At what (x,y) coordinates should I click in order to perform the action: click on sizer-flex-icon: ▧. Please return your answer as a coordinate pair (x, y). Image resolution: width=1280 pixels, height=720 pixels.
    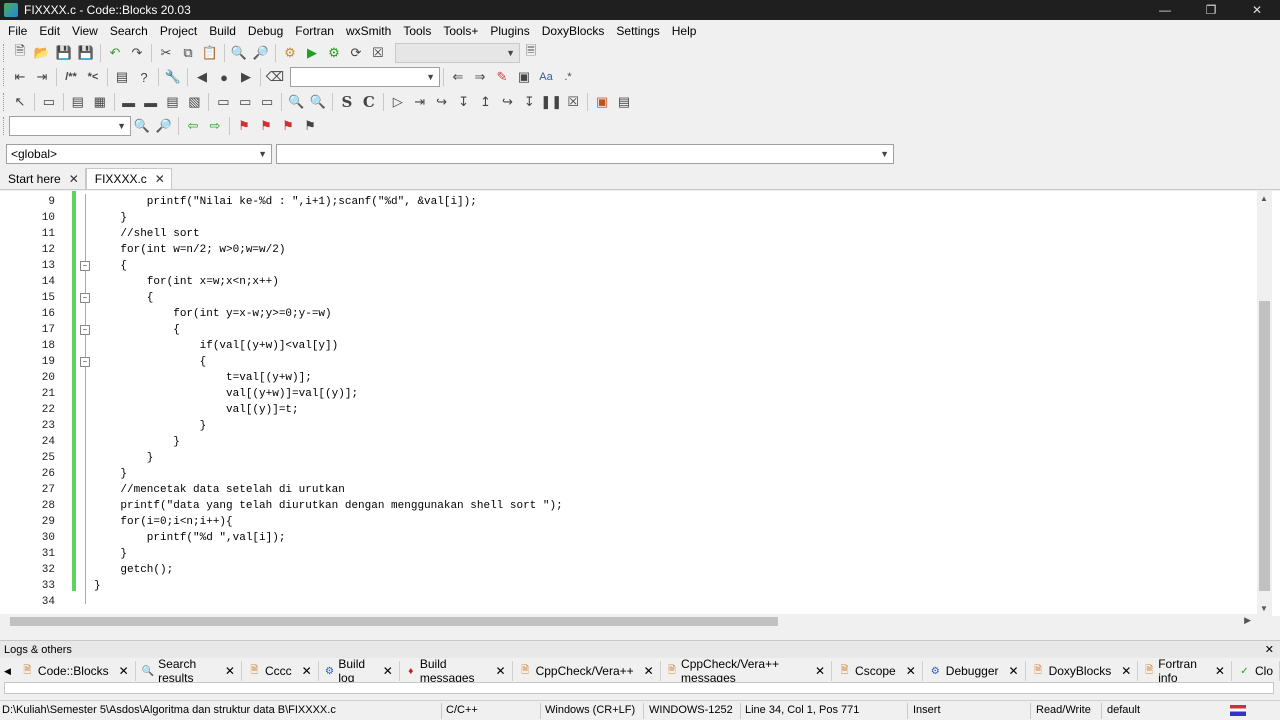
    Looking at the image, I should click on (194, 102).